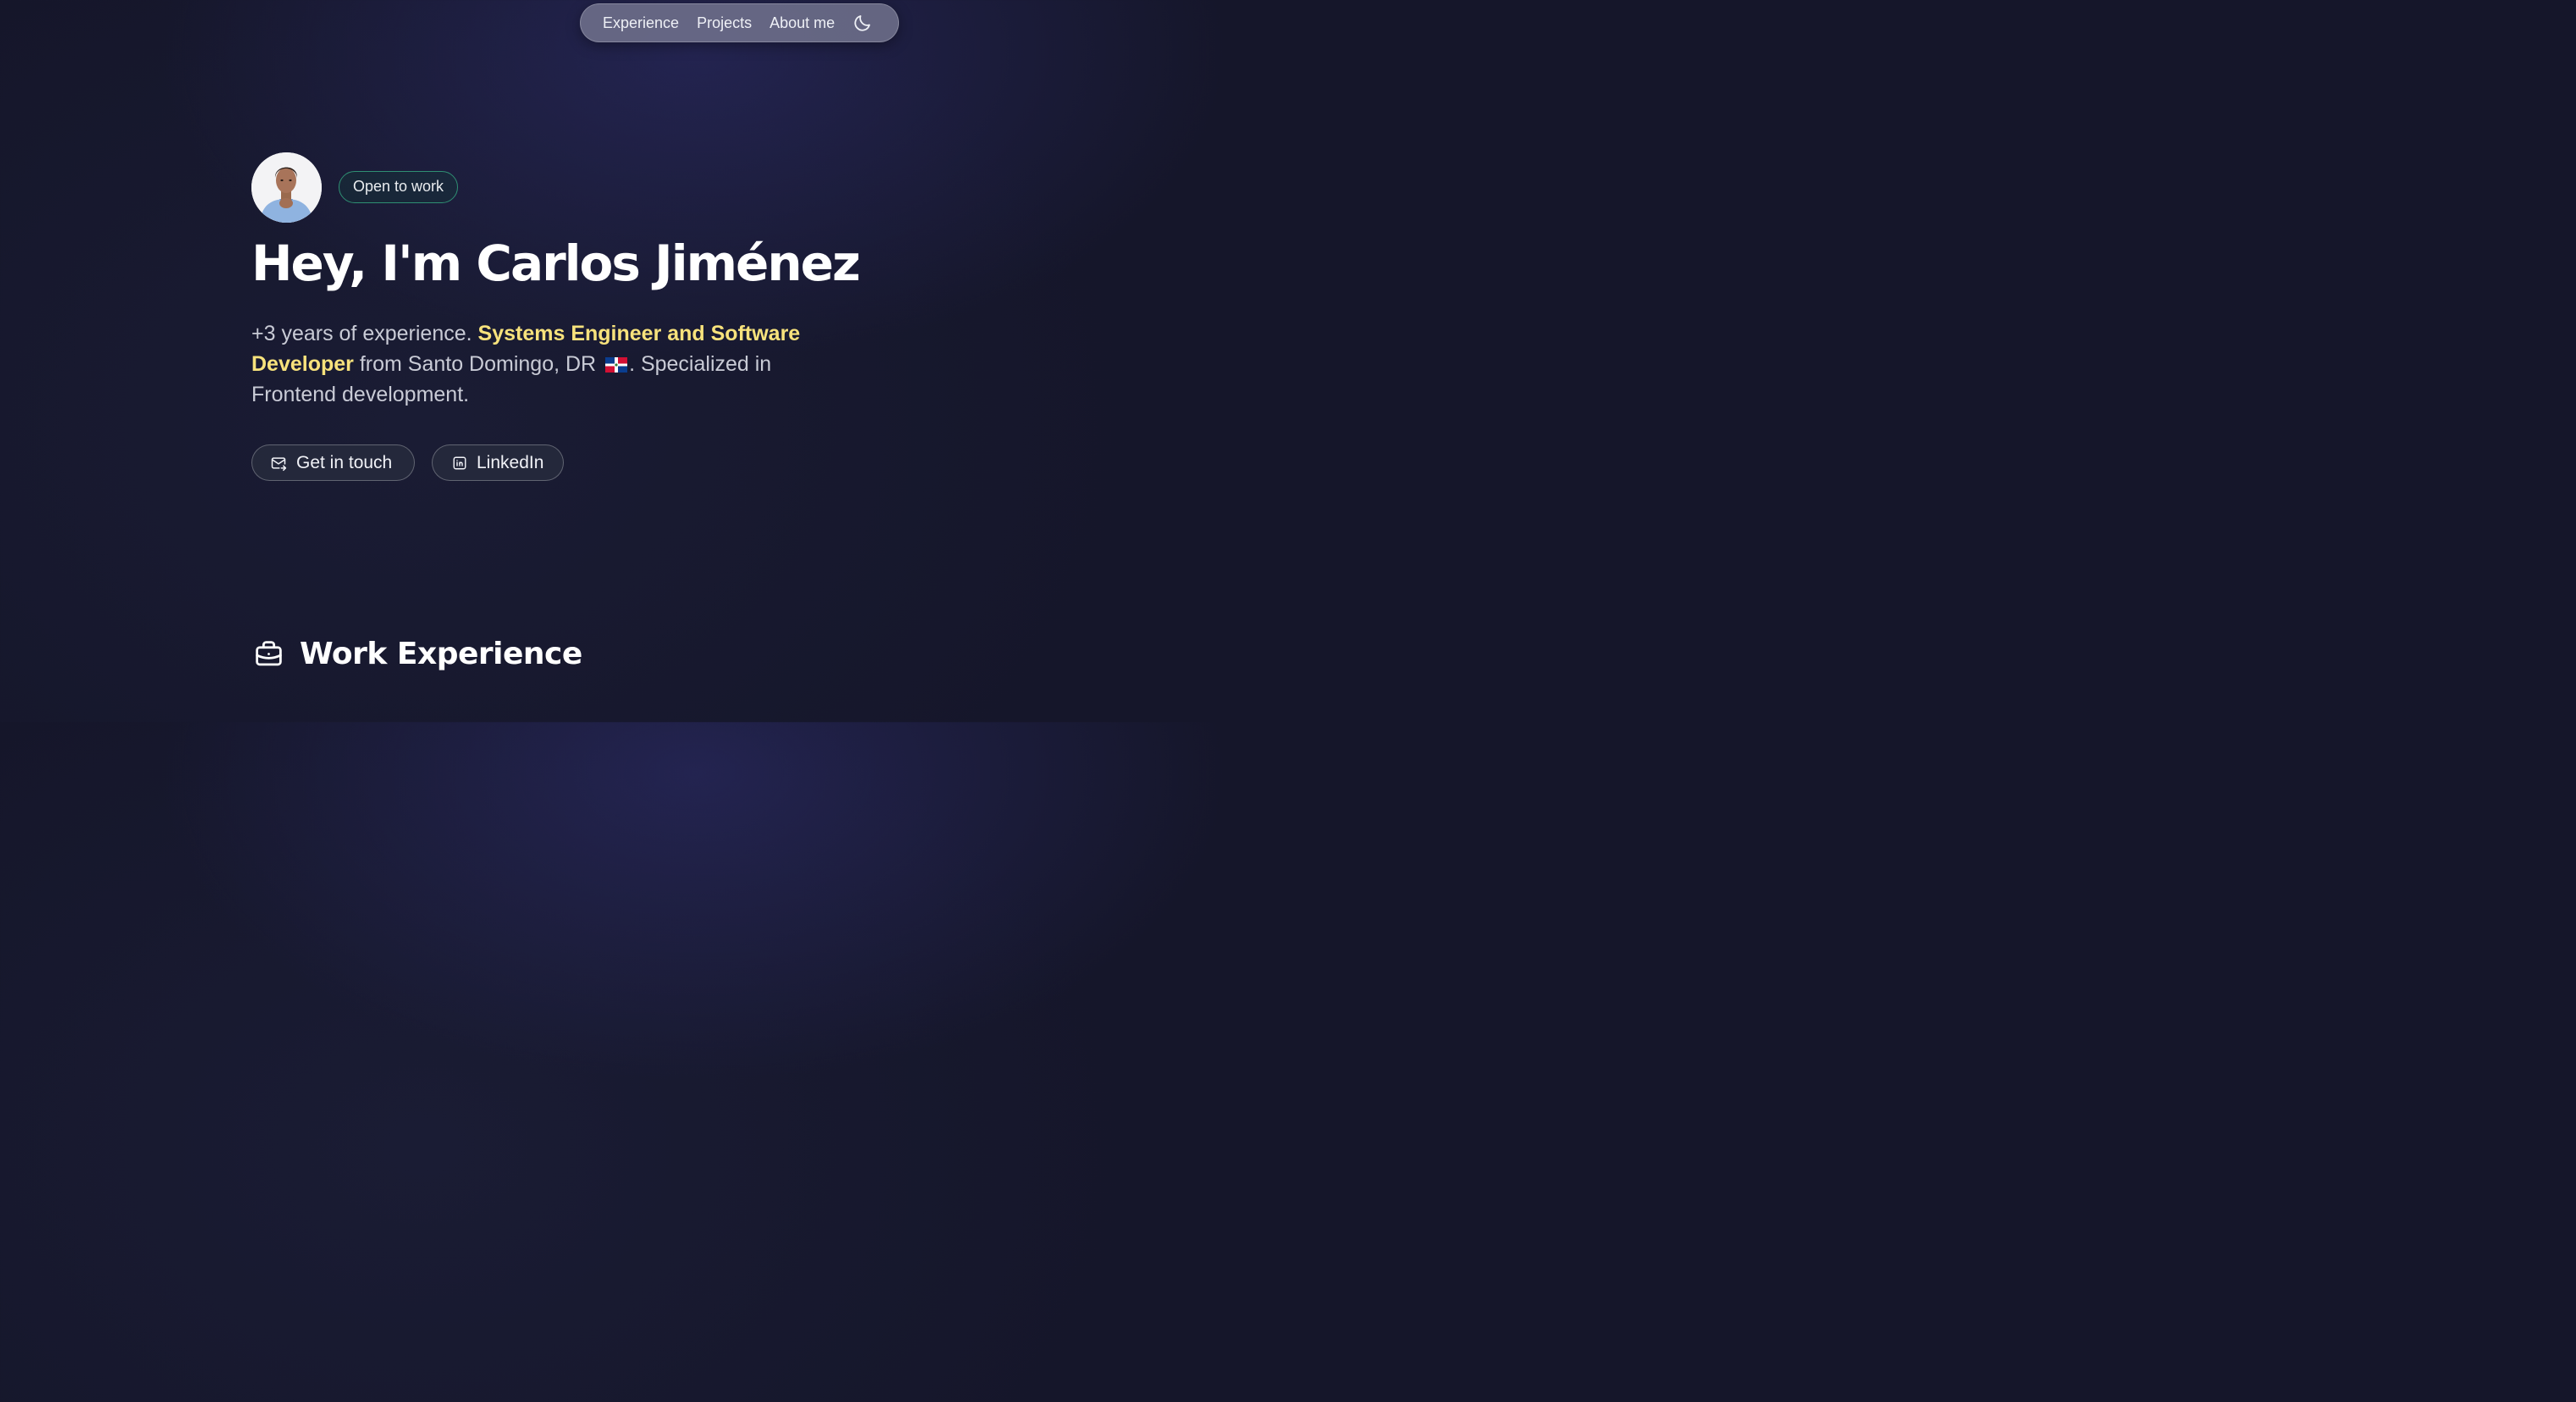  Describe the element at coordinates (725, 23) in the screenshot. I see `nav-link-projects: Projects` at that location.